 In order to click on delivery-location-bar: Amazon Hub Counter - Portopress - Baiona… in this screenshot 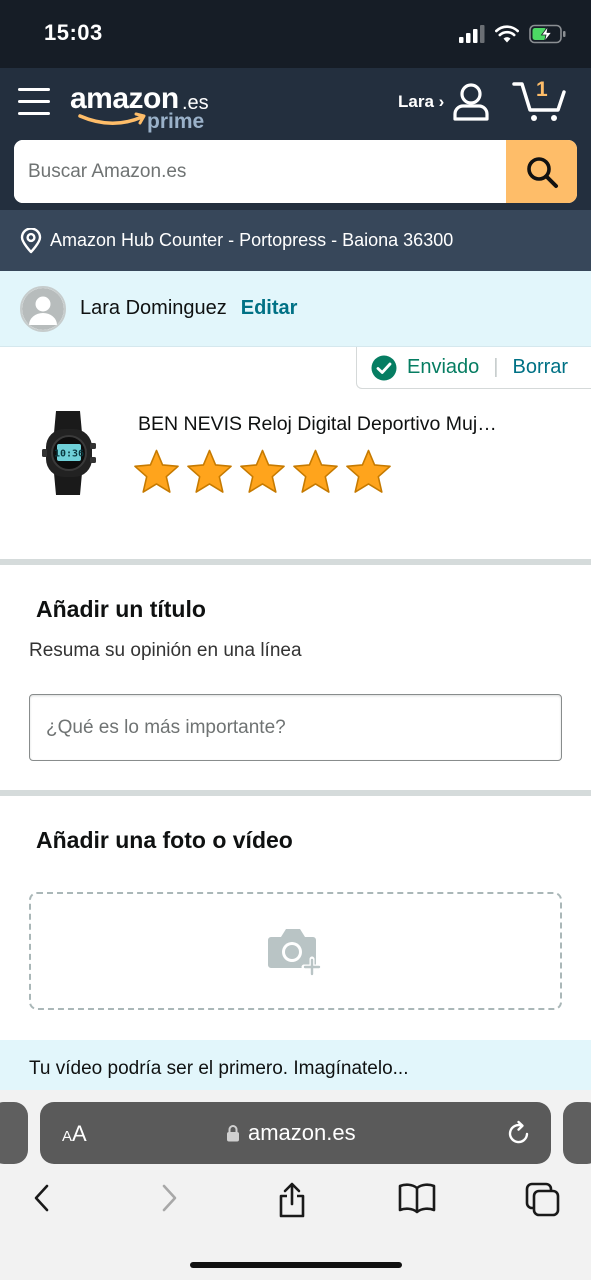, I will do `click(295, 240)`.